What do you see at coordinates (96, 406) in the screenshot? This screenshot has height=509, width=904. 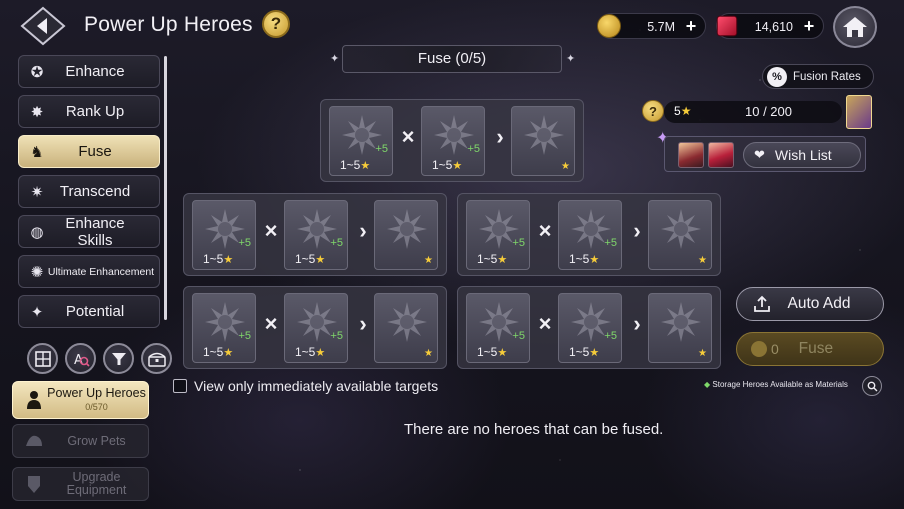 I see `hero-count: 0/570` at bounding box center [96, 406].